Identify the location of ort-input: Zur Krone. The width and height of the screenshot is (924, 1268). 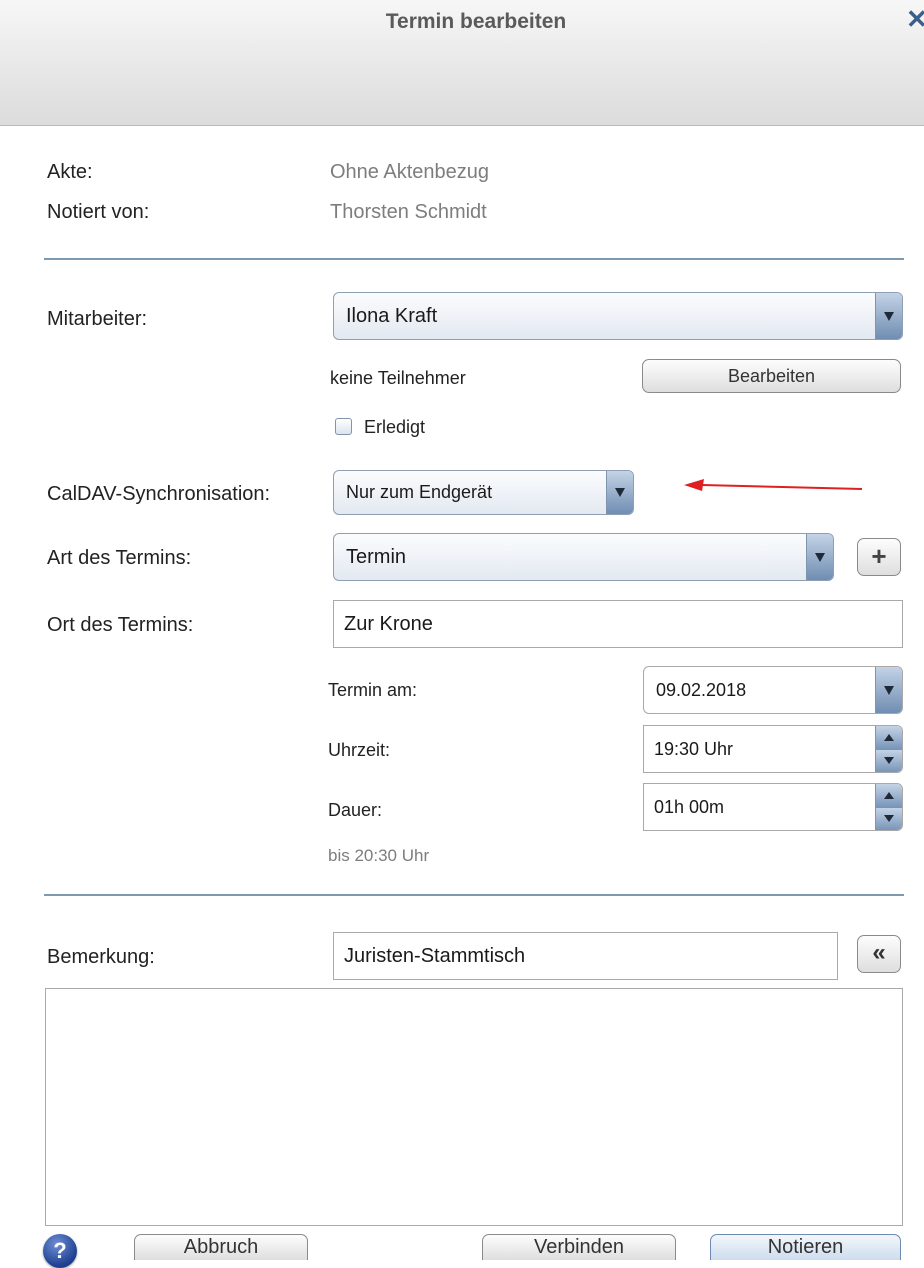
(618, 624).